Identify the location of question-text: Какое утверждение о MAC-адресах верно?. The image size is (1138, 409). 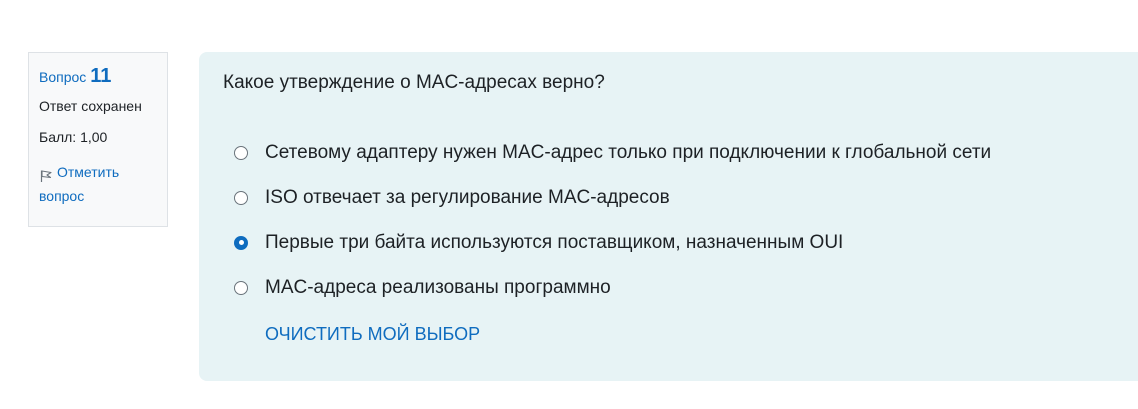
(414, 82).